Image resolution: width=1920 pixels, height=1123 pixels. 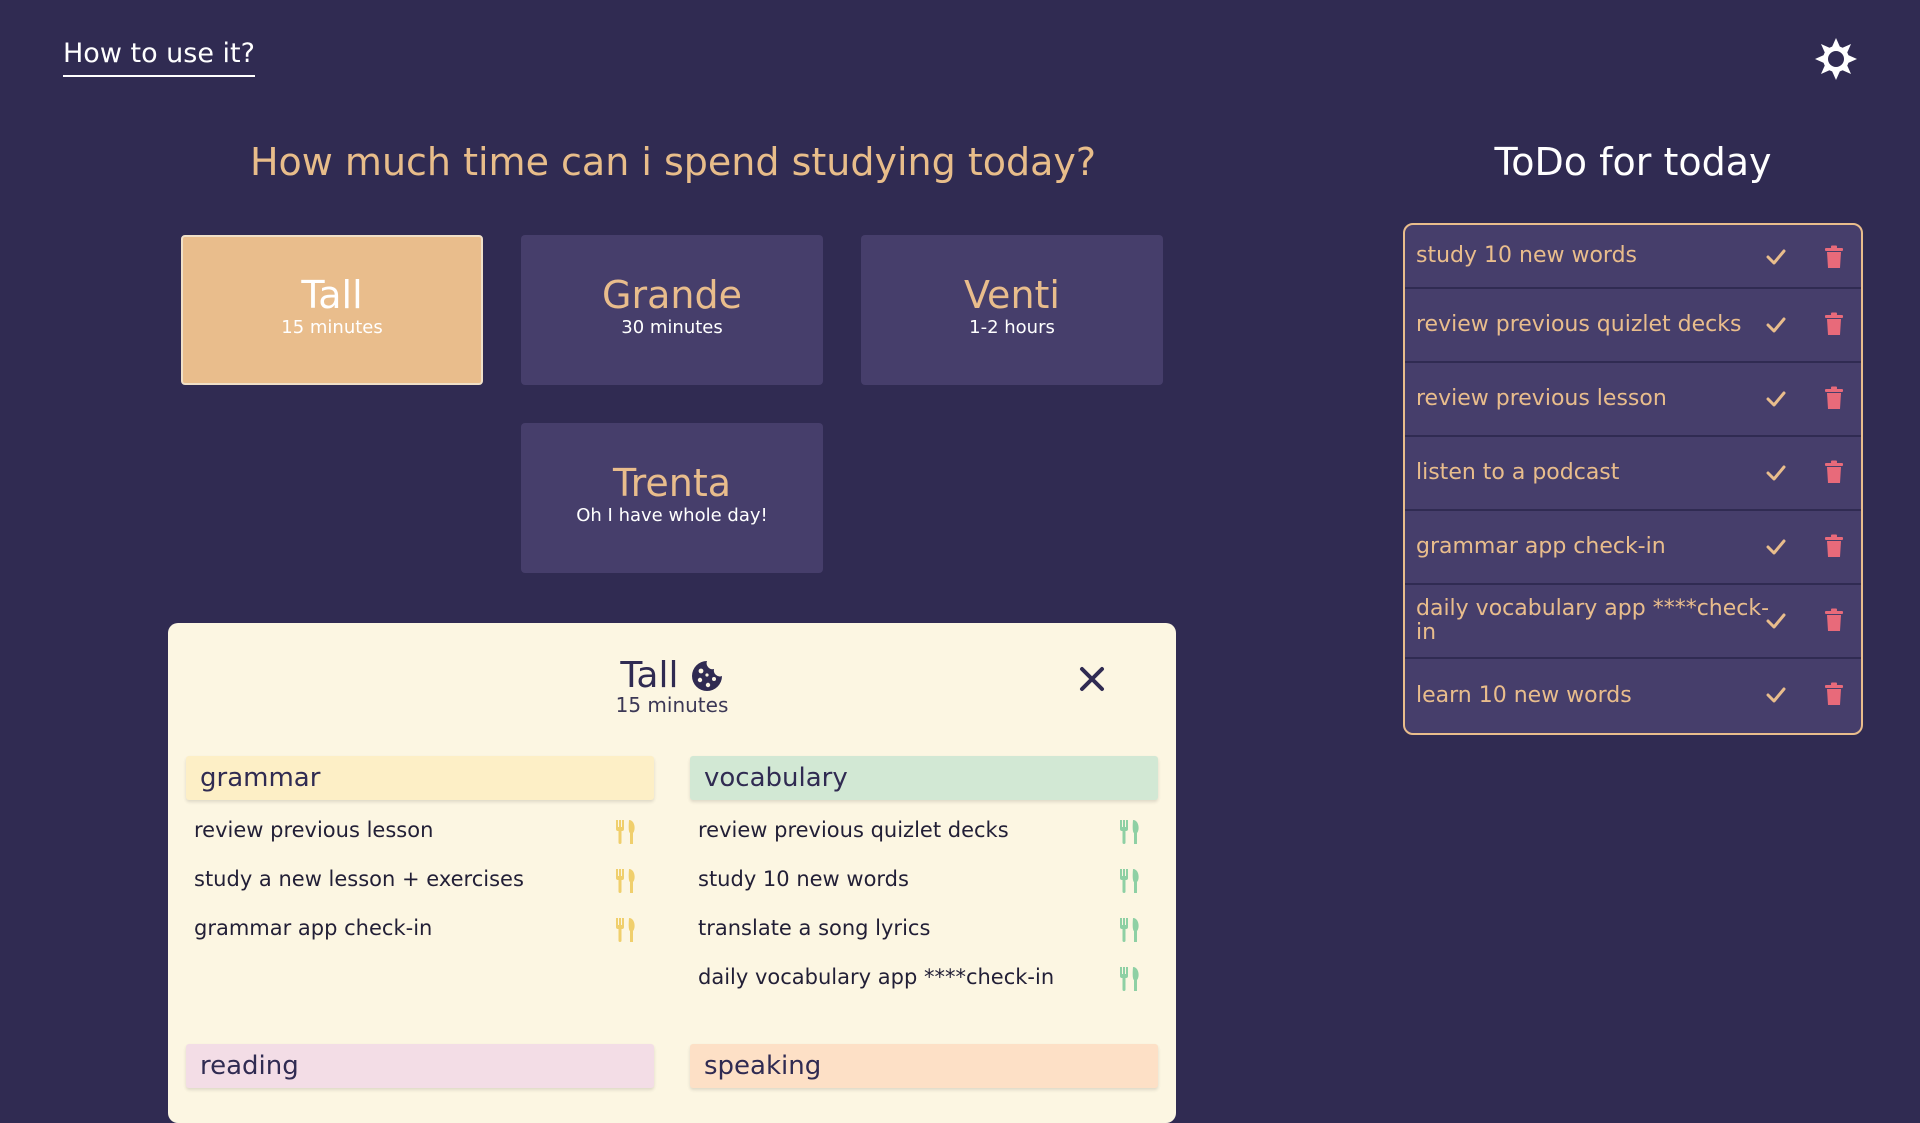 What do you see at coordinates (1092, 679) in the screenshot?
I see `close-icon` at bounding box center [1092, 679].